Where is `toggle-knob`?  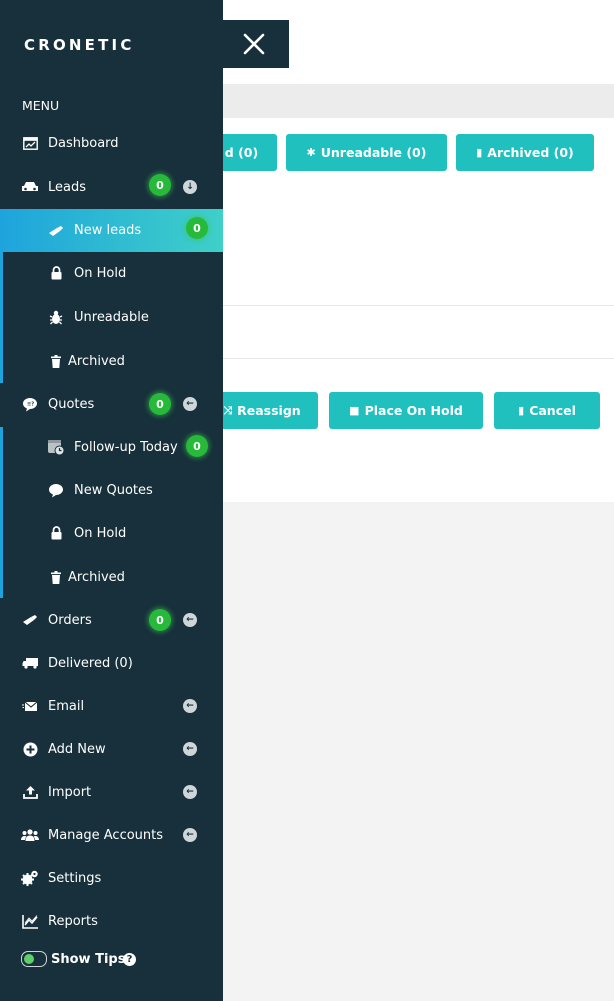 toggle-knob is located at coordinates (29, 959).